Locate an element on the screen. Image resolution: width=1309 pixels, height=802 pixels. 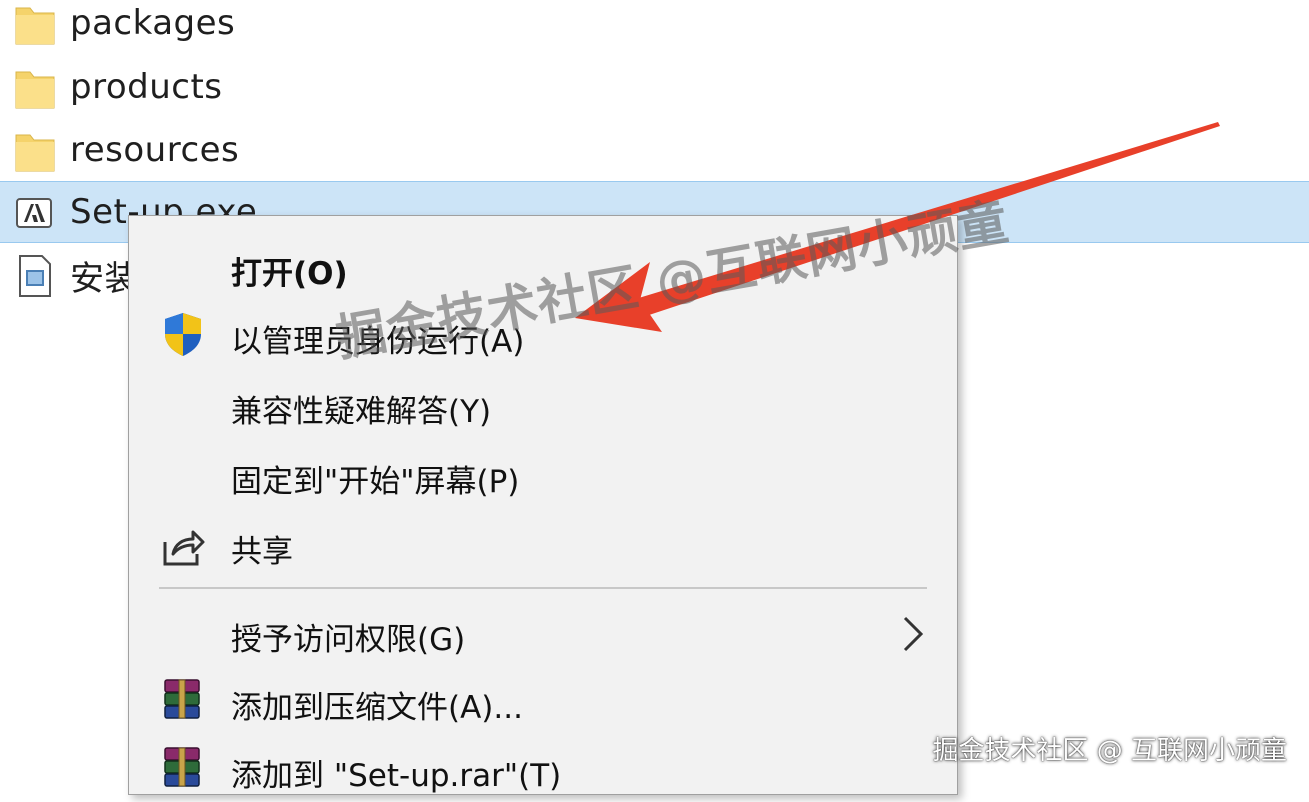
menu-item-grant-access: 授予访问权限(G) is located at coordinates (543, 633).